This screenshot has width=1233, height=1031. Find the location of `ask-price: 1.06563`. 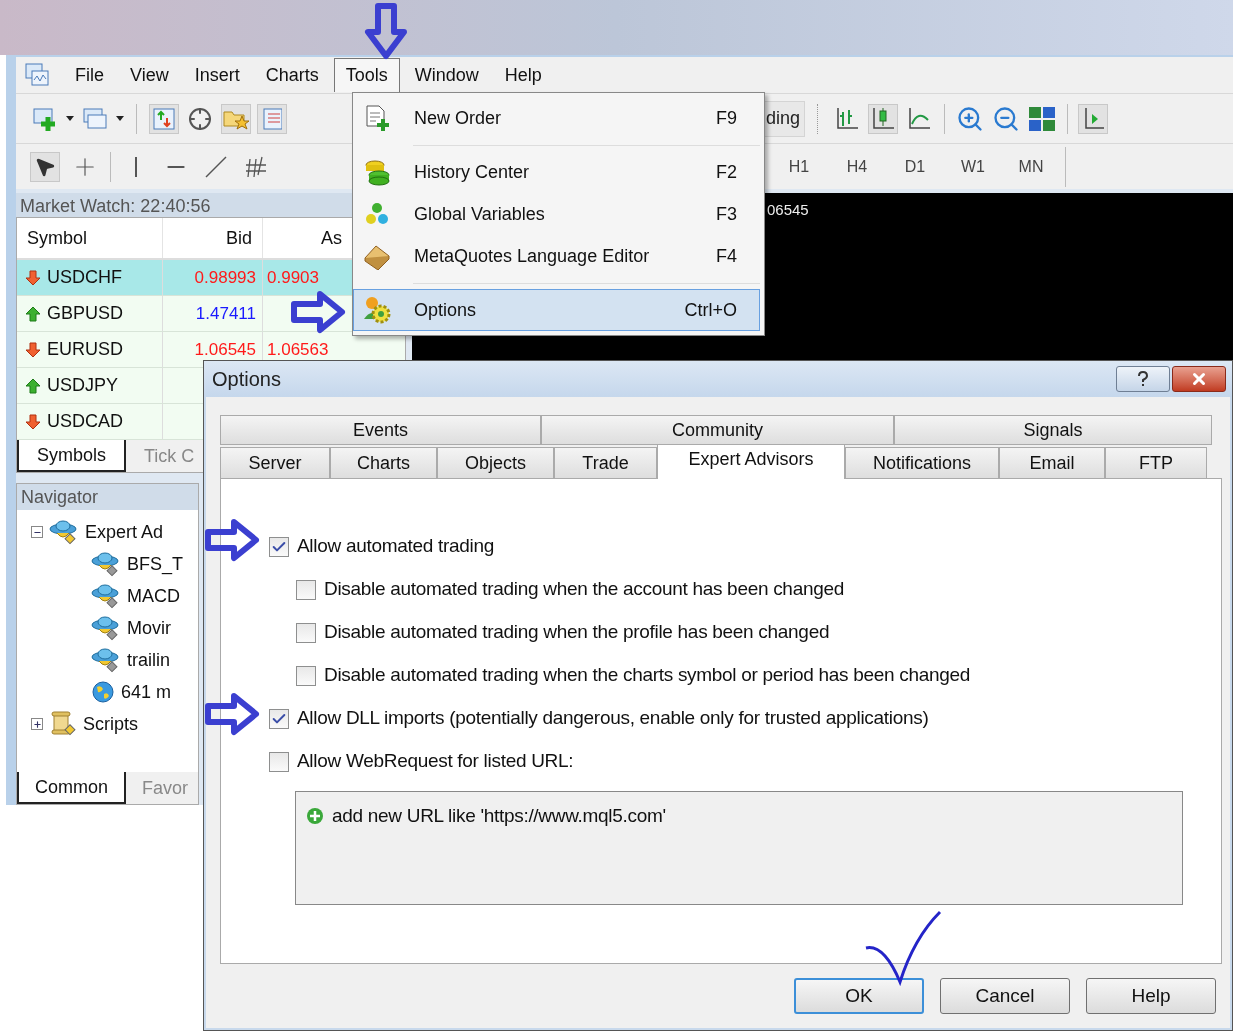

ask-price: 1.06563 is located at coordinates (298, 349).